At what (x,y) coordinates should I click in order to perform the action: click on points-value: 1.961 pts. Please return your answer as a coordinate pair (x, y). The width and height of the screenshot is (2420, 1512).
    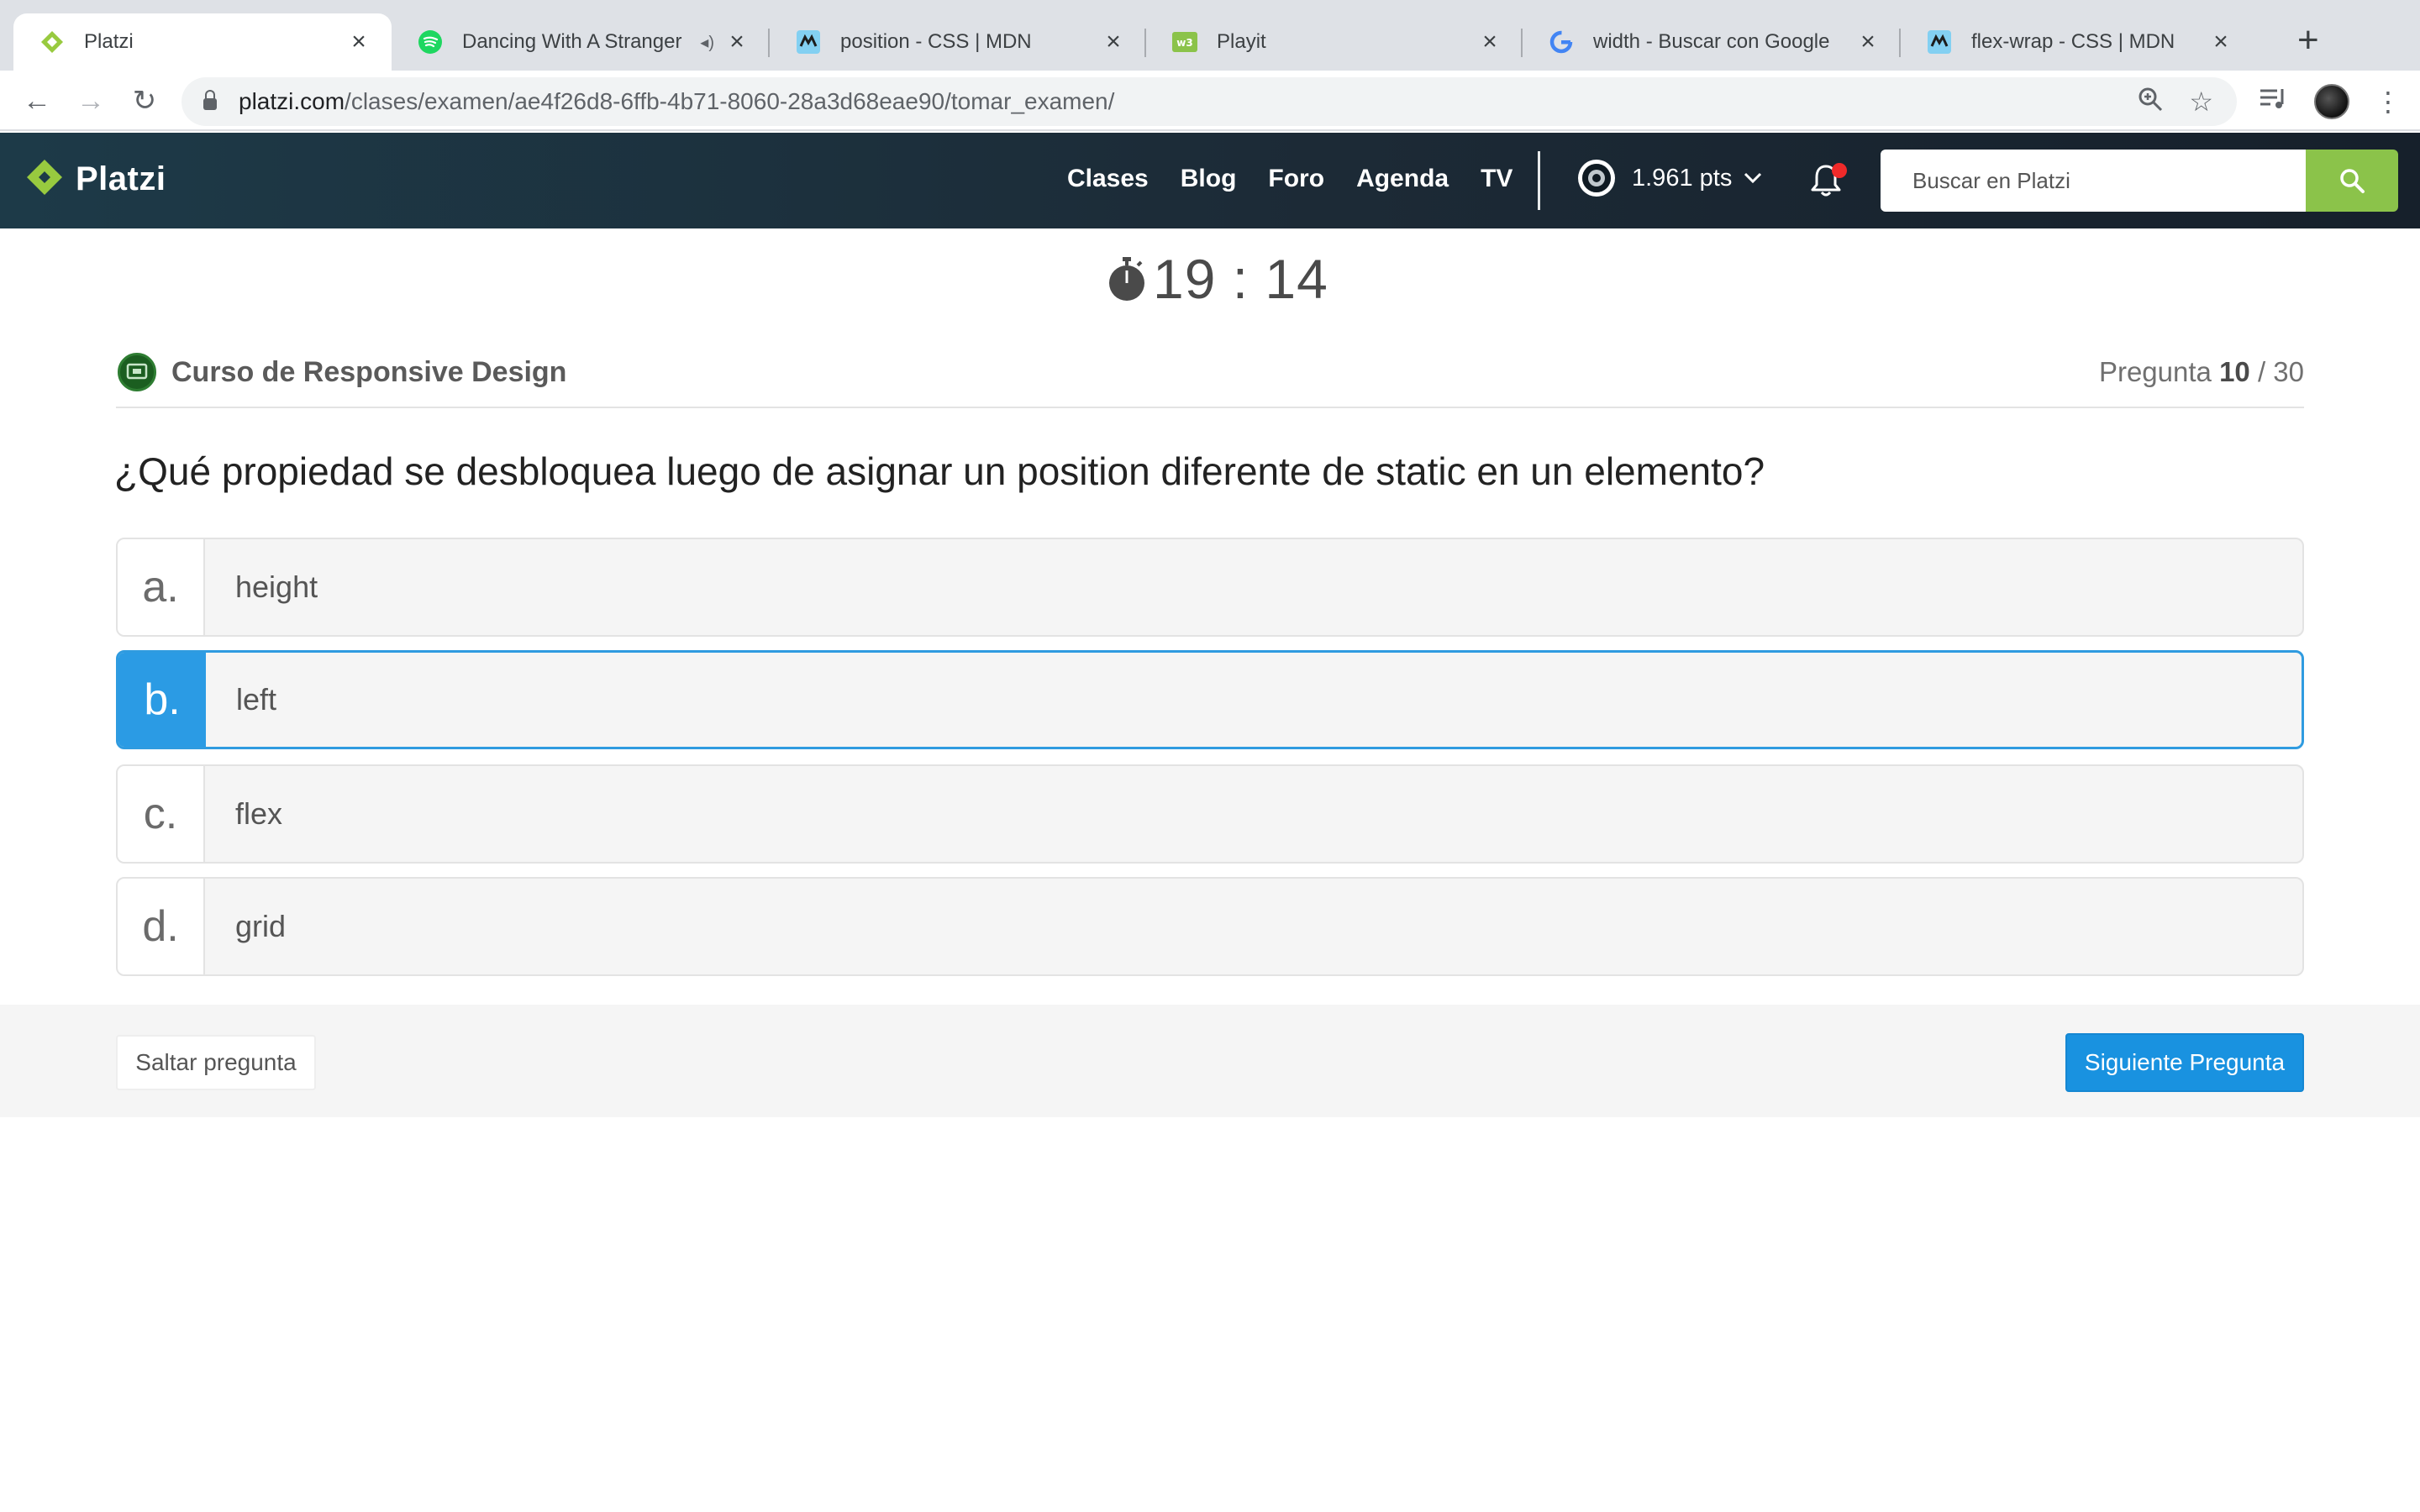
    Looking at the image, I should click on (1682, 178).